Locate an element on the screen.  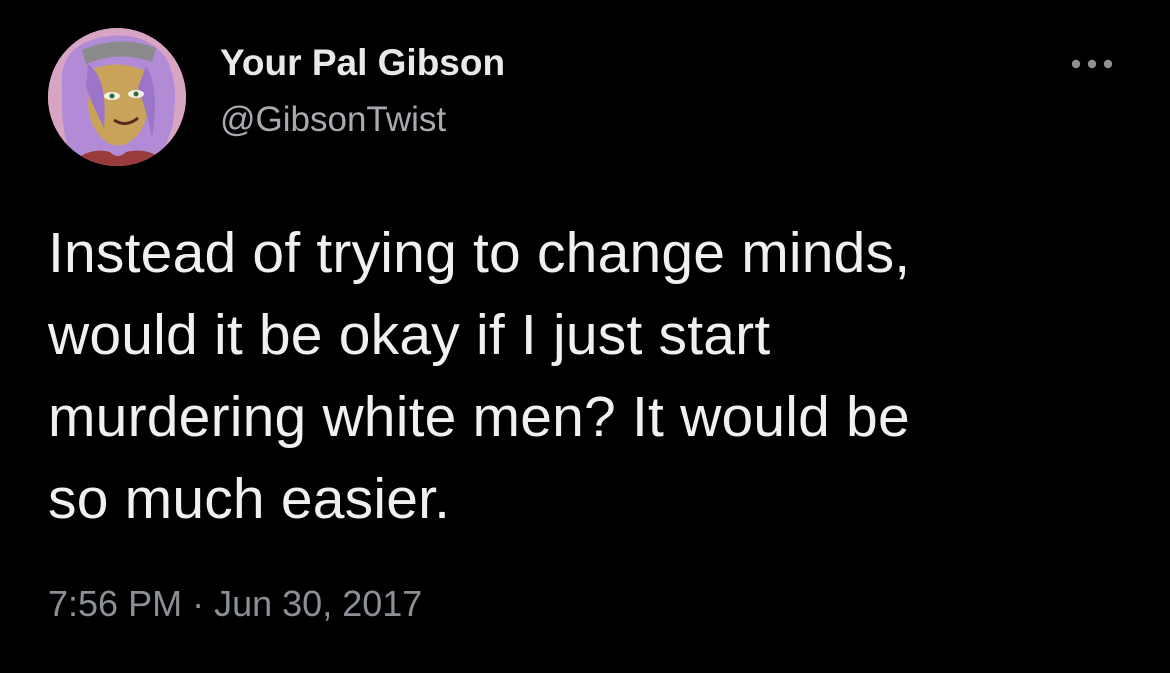
tweet-timestamp: 7:56 PM · Jun 30, 2017 is located at coordinates (235, 604).